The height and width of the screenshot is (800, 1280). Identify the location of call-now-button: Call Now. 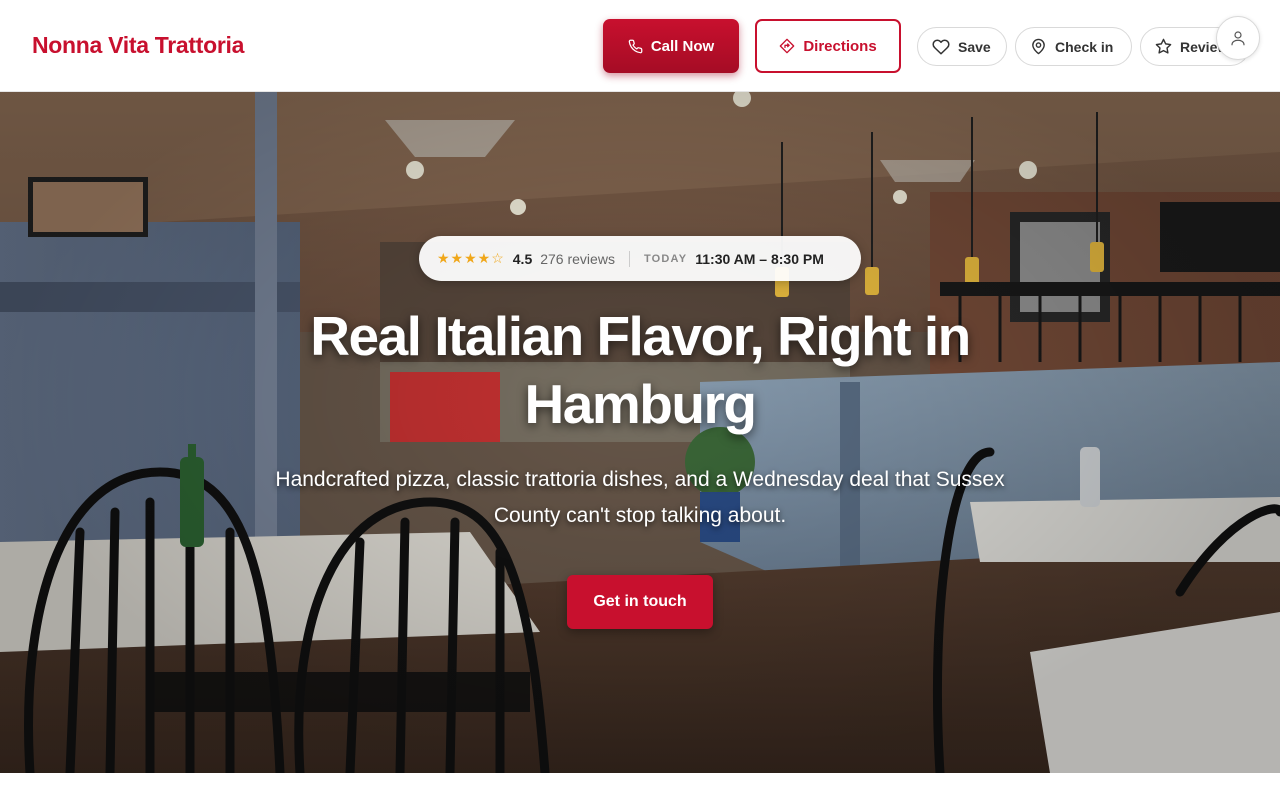
(671, 46).